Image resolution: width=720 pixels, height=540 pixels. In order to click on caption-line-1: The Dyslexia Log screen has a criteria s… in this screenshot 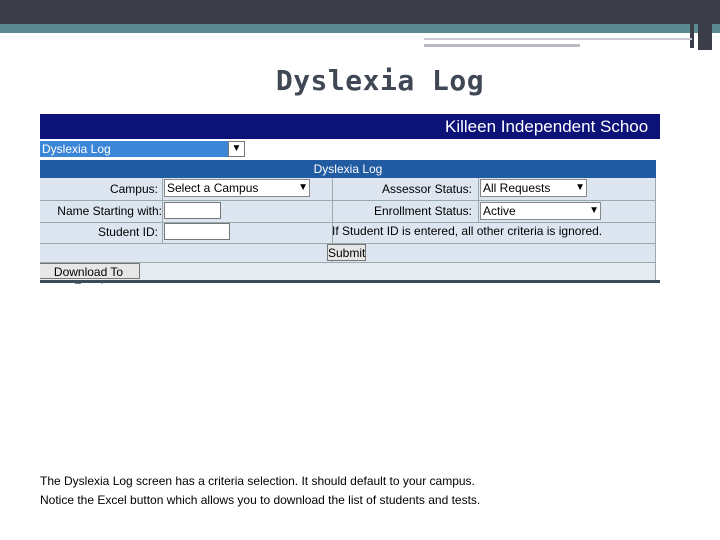, I will do `click(257, 481)`.